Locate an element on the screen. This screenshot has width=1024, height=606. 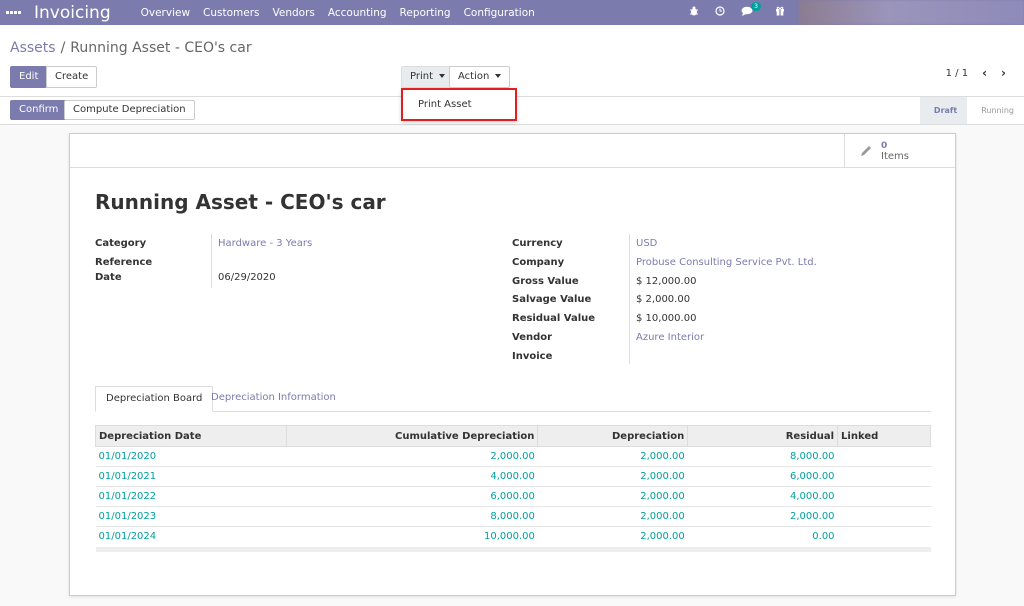
cell-cumulative: 6,000.00 is located at coordinates (412, 496).